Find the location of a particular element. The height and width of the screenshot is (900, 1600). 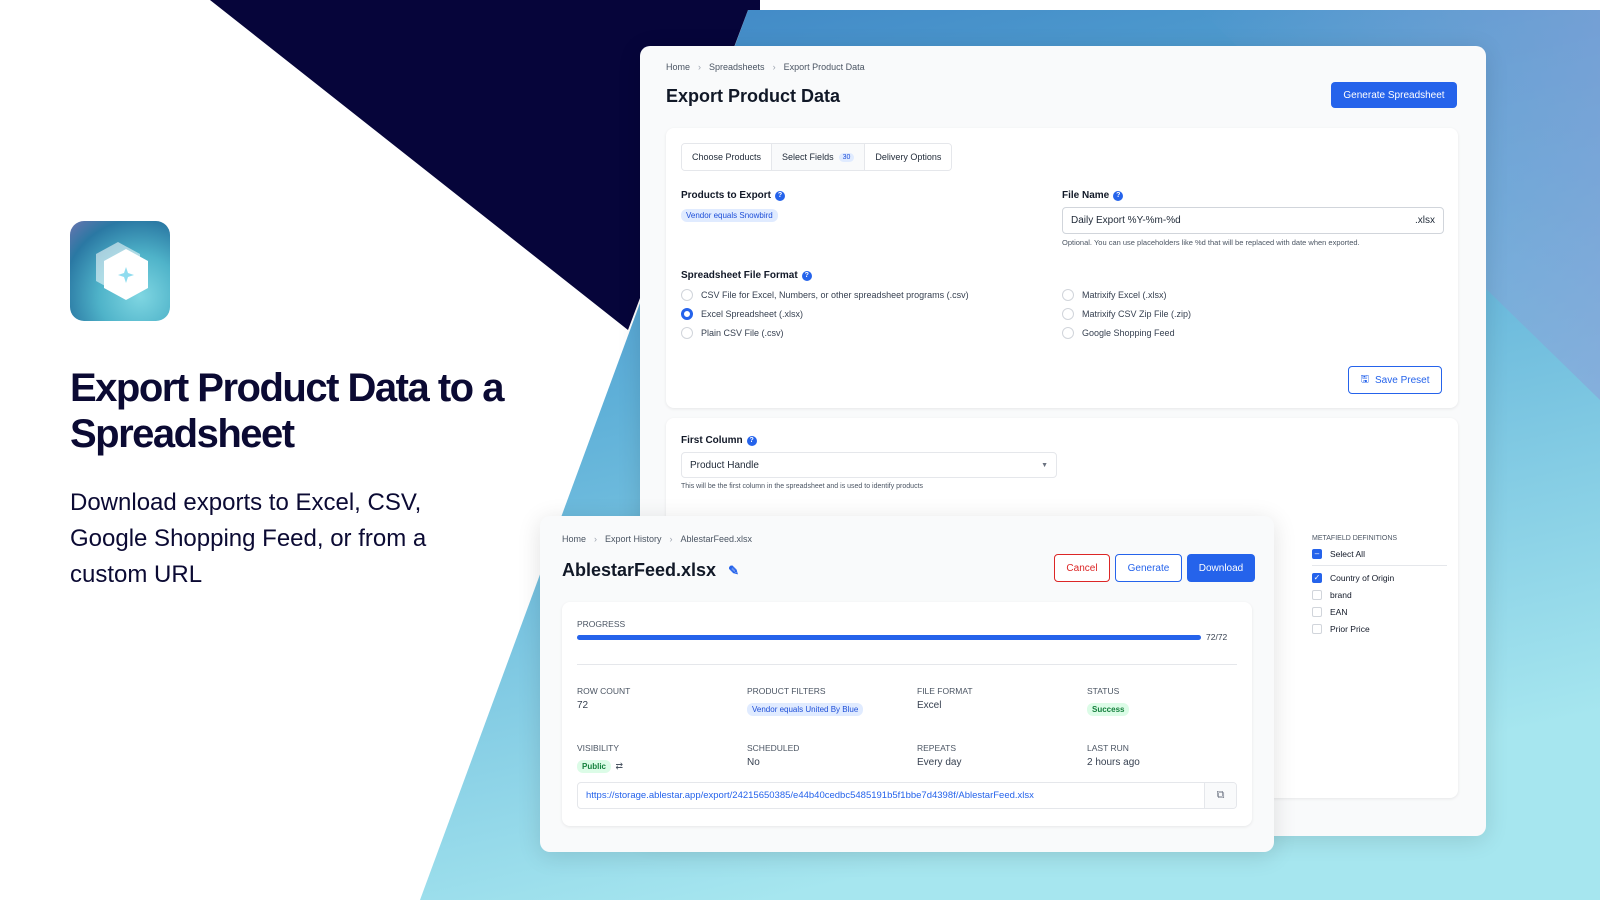

meta-value: Every day is located at coordinates (939, 762).